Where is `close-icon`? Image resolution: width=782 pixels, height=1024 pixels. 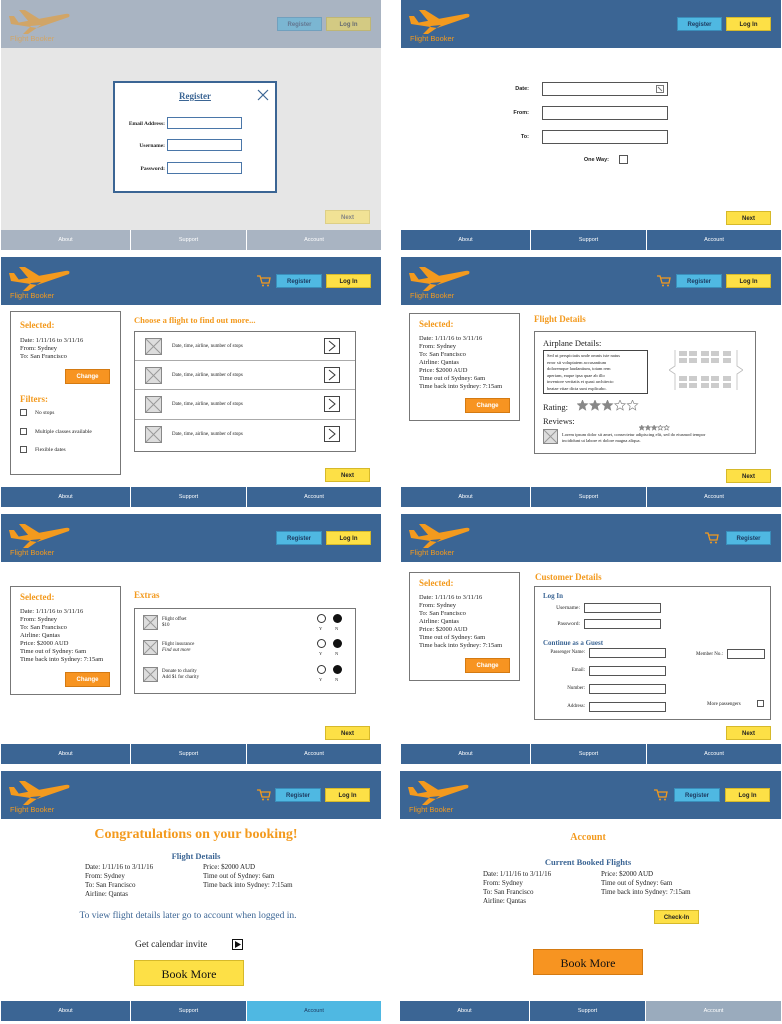
close-icon is located at coordinates (263, 95).